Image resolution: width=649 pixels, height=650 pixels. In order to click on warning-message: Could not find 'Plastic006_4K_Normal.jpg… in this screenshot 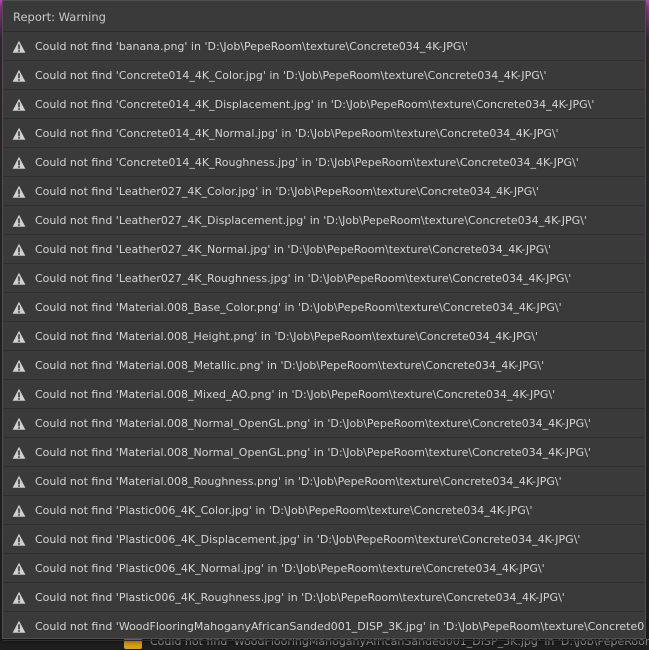, I will do `click(290, 568)`.